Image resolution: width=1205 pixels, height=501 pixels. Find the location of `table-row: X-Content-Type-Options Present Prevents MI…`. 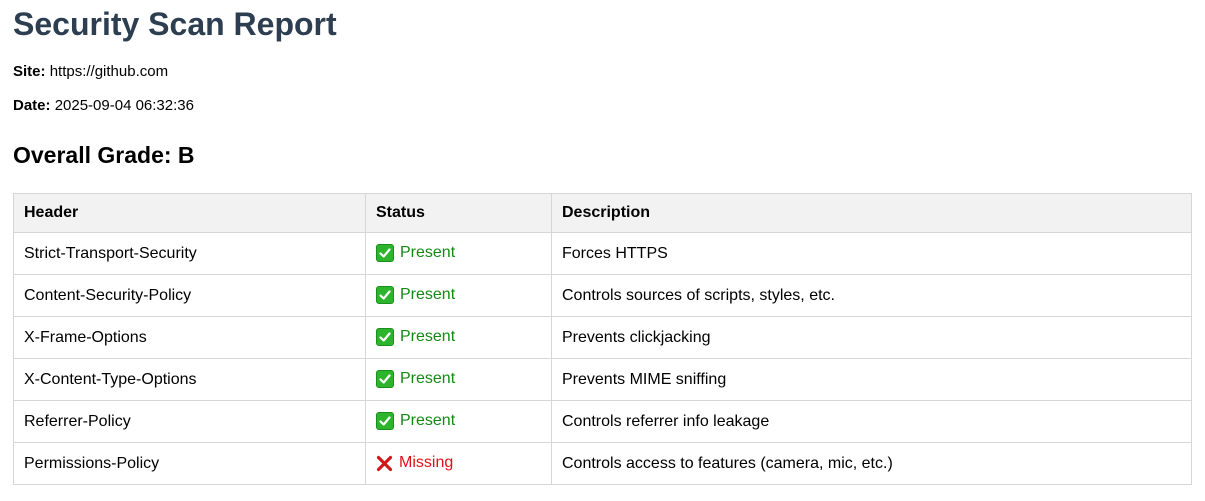

table-row: X-Content-Type-Options Present Prevents MI… is located at coordinates (602, 379).